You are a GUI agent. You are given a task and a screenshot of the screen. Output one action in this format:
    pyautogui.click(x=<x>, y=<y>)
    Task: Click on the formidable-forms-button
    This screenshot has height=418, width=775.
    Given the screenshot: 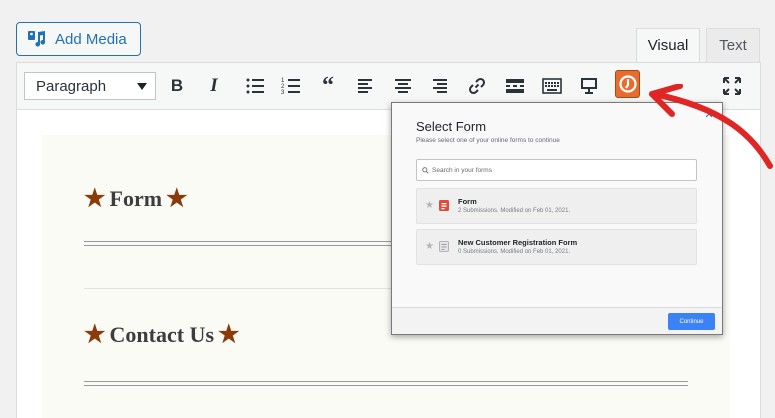 What is the action you would take?
    pyautogui.click(x=627, y=84)
    